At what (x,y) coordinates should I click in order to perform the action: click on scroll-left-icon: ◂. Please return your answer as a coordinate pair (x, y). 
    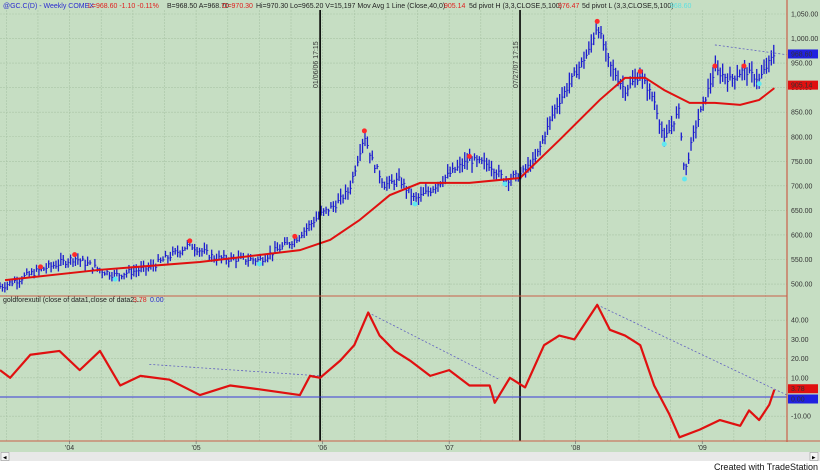
    Looking at the image, I should click on (5, 458).